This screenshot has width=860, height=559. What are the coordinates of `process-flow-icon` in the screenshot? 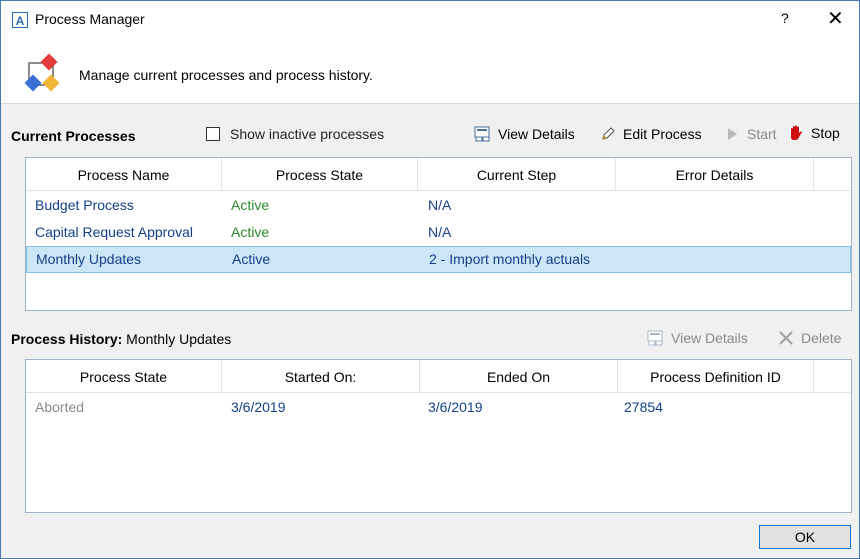 It's located at (42, 72).